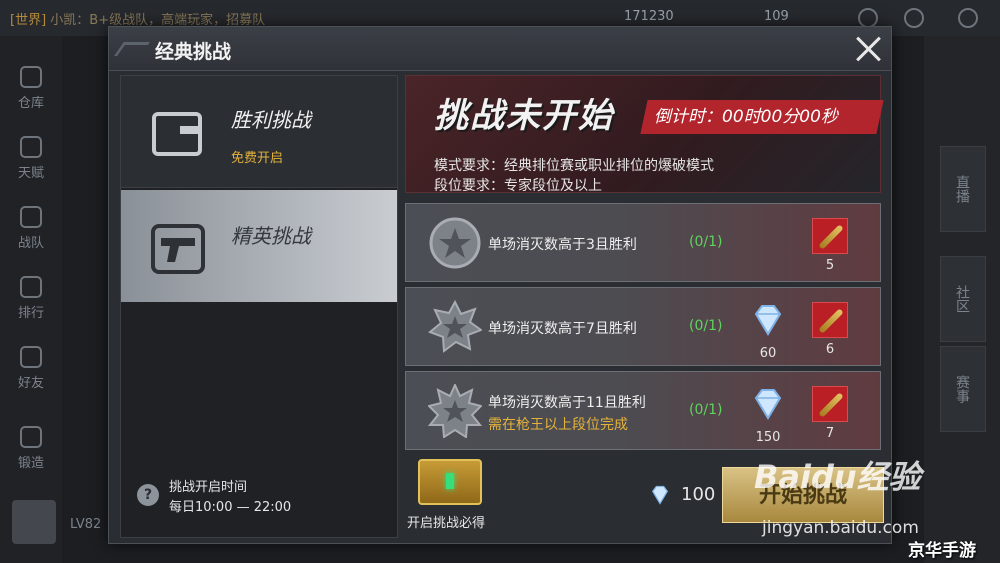 The height and width of the screenshot is (563, 1000). I want to click on nav-item-0: 仓库, so click(31, 88).